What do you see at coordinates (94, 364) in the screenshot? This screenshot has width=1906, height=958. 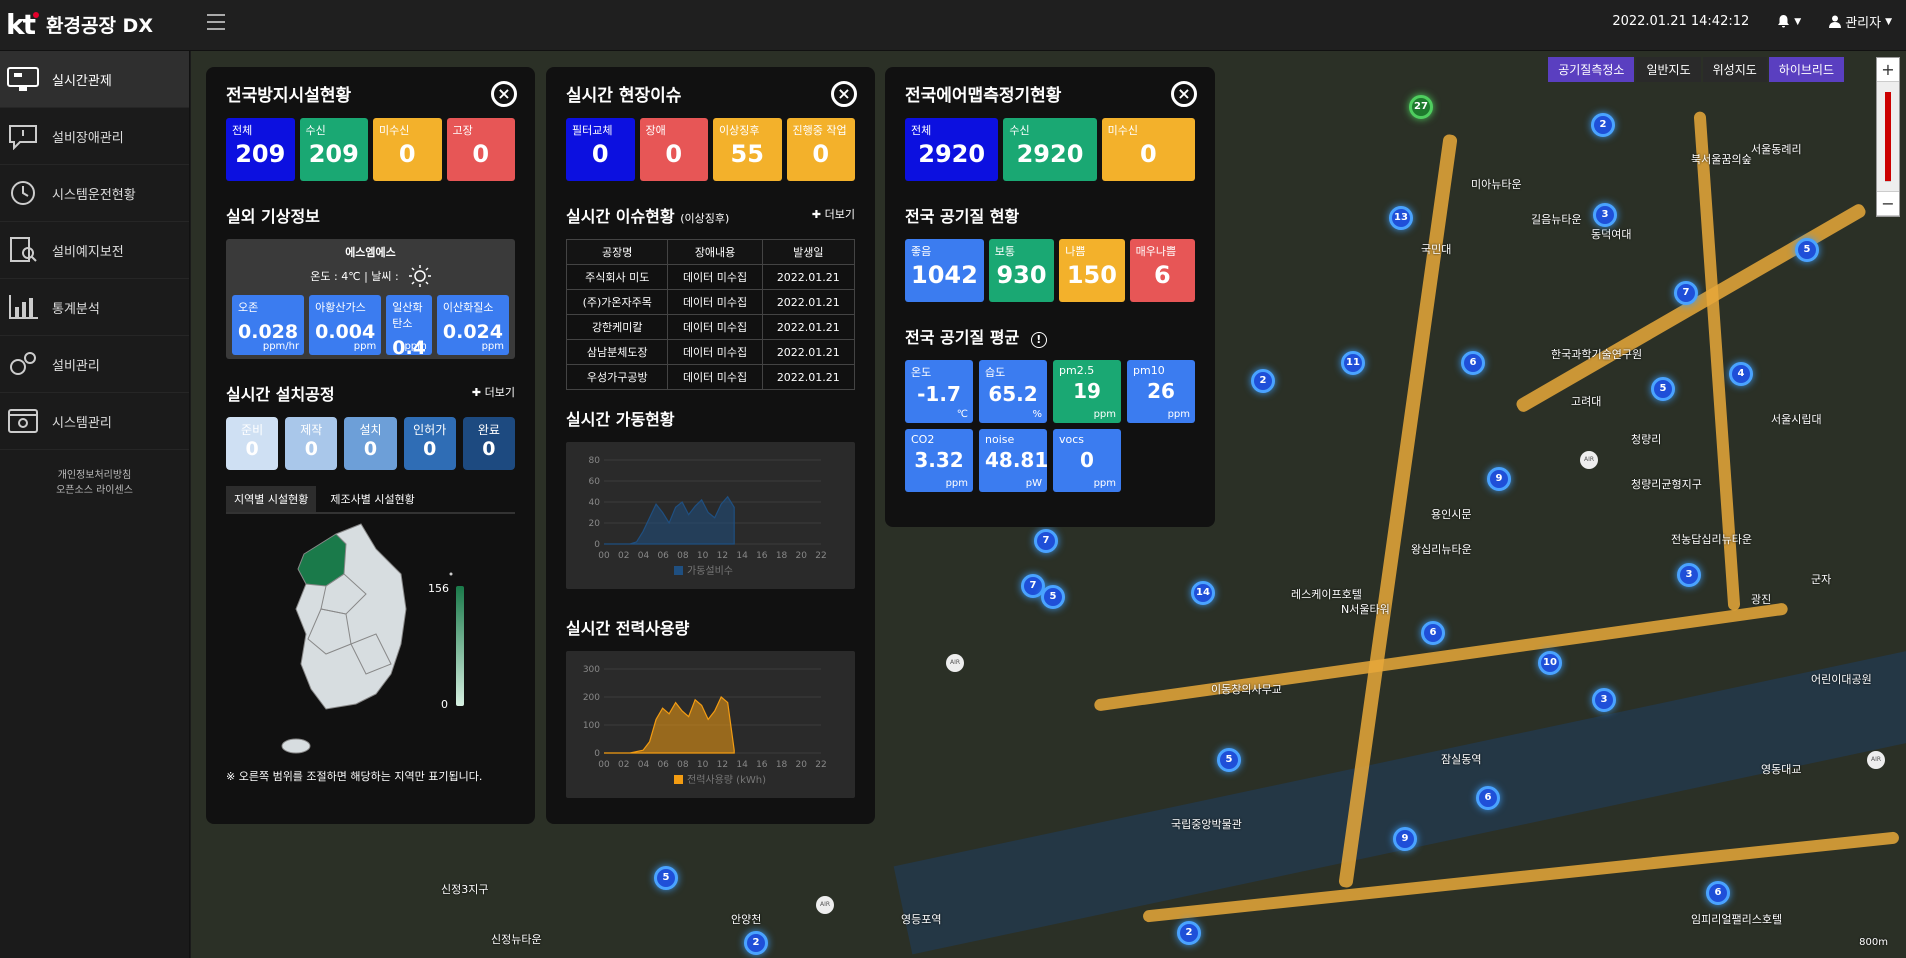 I see `sidebar-item-equipment: 설비관리` at bounding box center [94, 364].